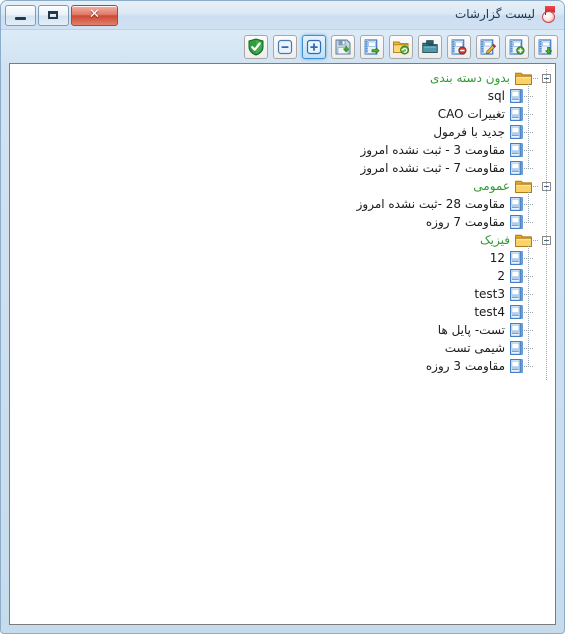  I want to click on tree-item-row: تست- پایل ها, so click(280, 330).